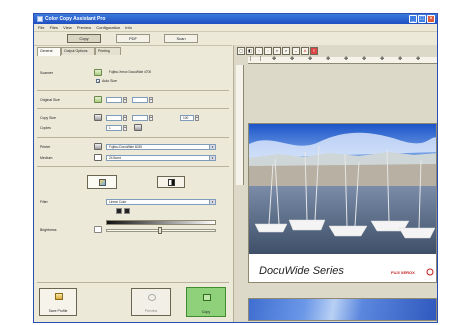 Image resolution: width=456 pixels, height=325 pixels. I want to click on ruler-mark: |, so click(261, 59).